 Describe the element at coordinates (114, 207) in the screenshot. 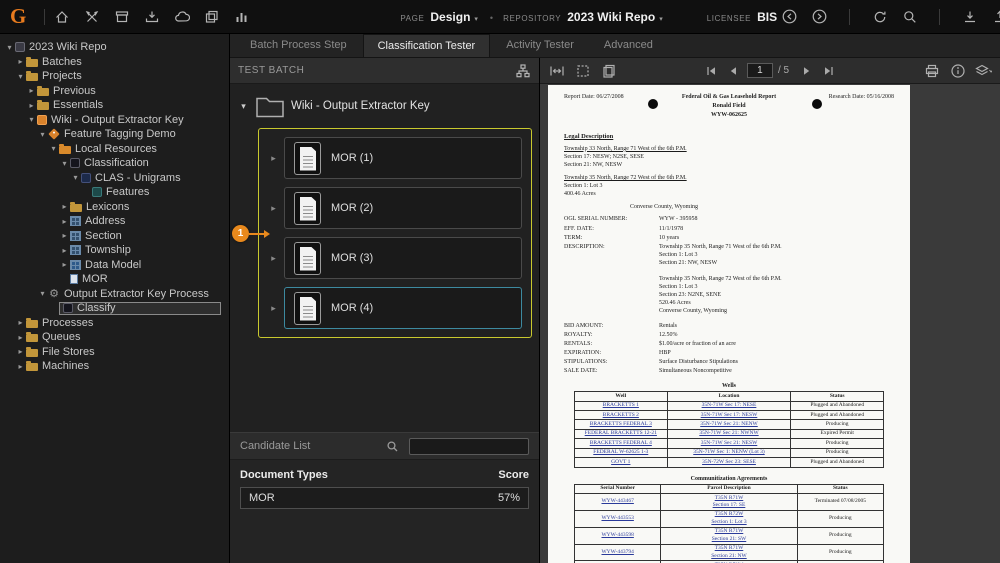

I see `sidebar-item-lexicons: ▸ Lexicons` at that location.